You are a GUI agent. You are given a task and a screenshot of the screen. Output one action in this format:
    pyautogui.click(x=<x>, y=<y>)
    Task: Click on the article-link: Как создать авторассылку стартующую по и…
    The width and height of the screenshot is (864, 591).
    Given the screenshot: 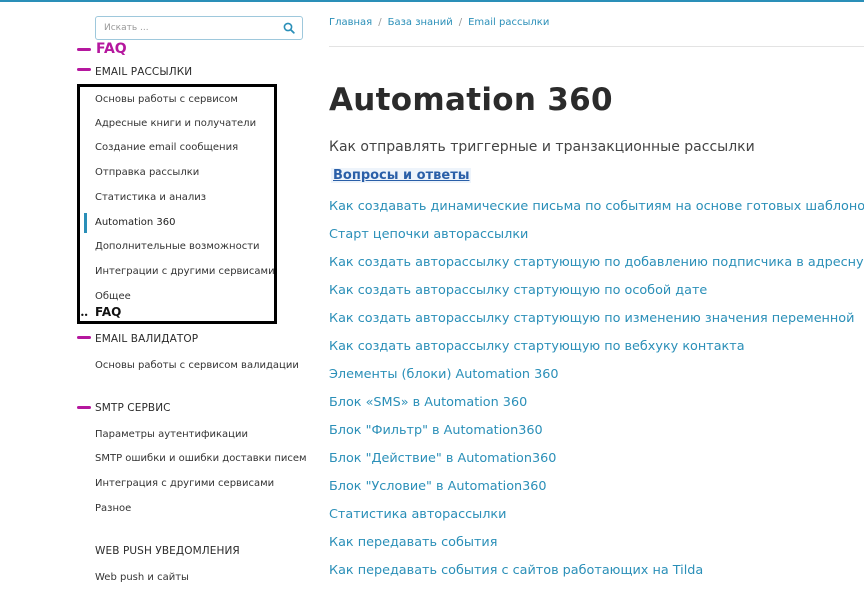 What is the action you would take?
    pyautogui.click(x=596, y=323)
    